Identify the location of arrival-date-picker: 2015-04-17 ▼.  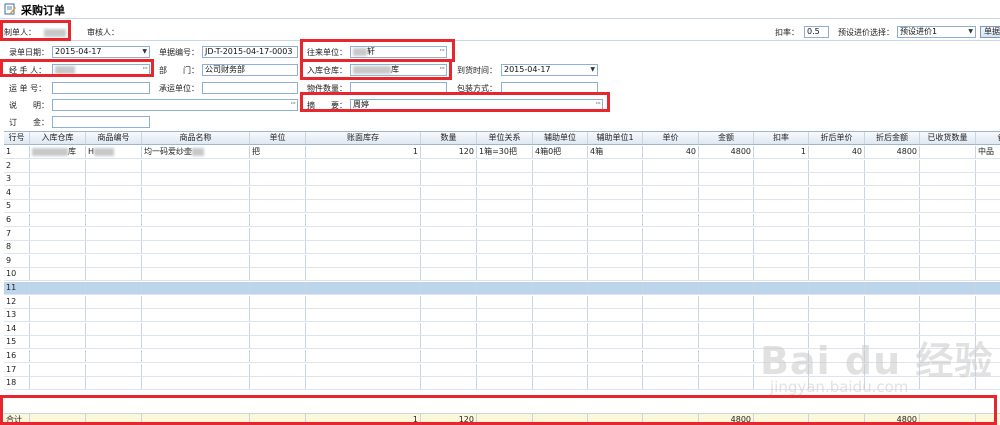
(549, 70).